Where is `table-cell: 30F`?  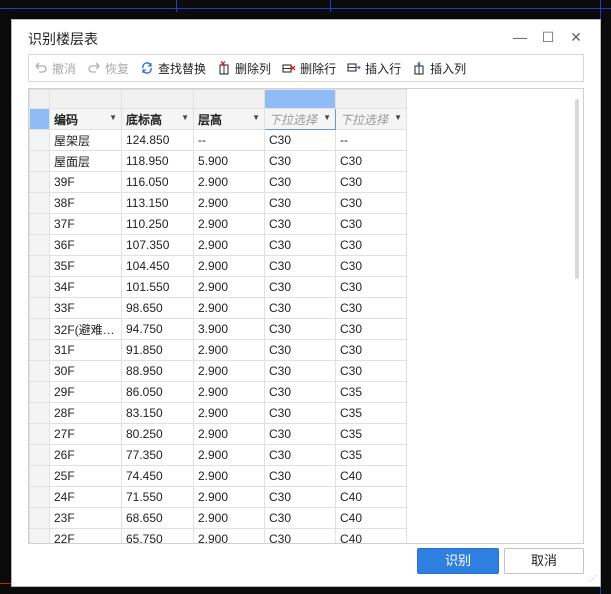
table-cell: 30F is located at coordinates (85, 371).